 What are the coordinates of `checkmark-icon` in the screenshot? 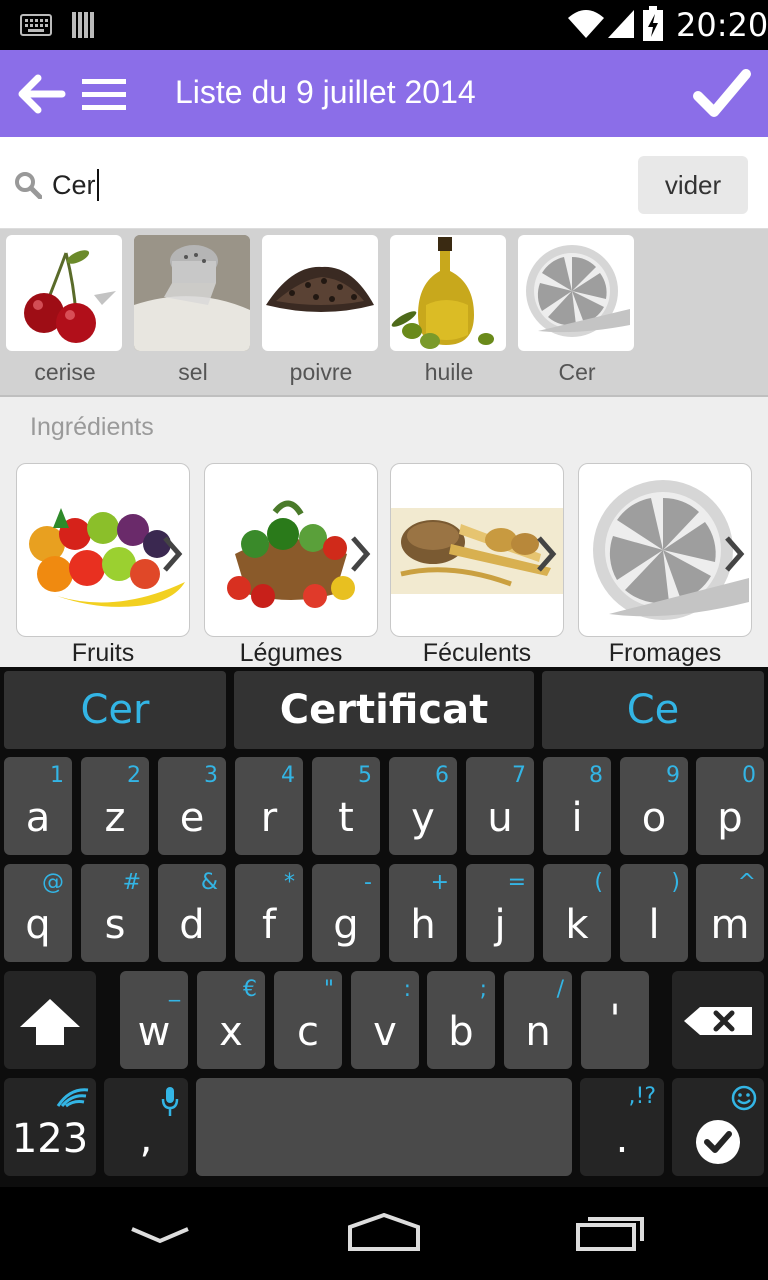 It's located at (722, 94).